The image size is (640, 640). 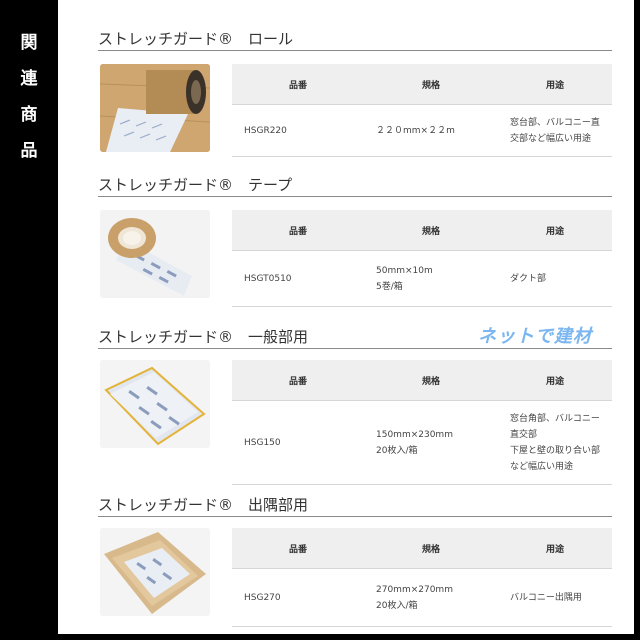 I want to click on product-code: HSG270, so click(x=298, y=597).